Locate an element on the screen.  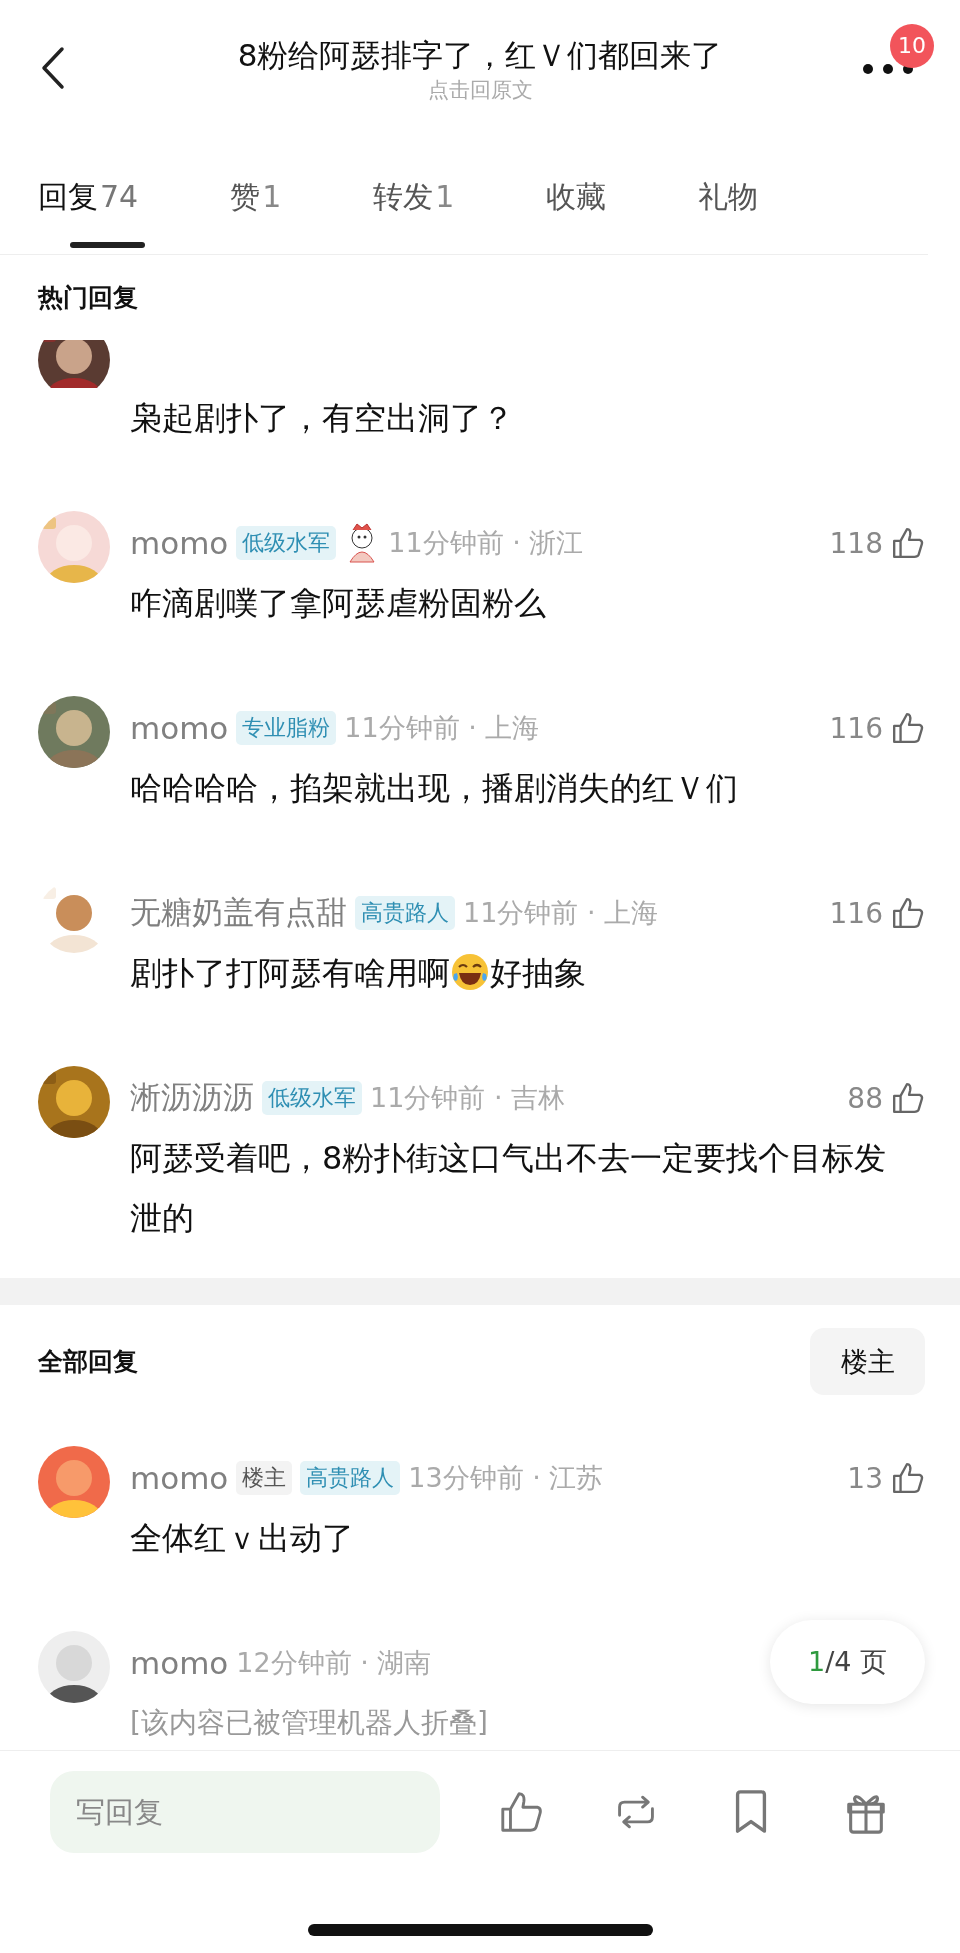
like-count: 13 is located at coordinates (865, 1478).